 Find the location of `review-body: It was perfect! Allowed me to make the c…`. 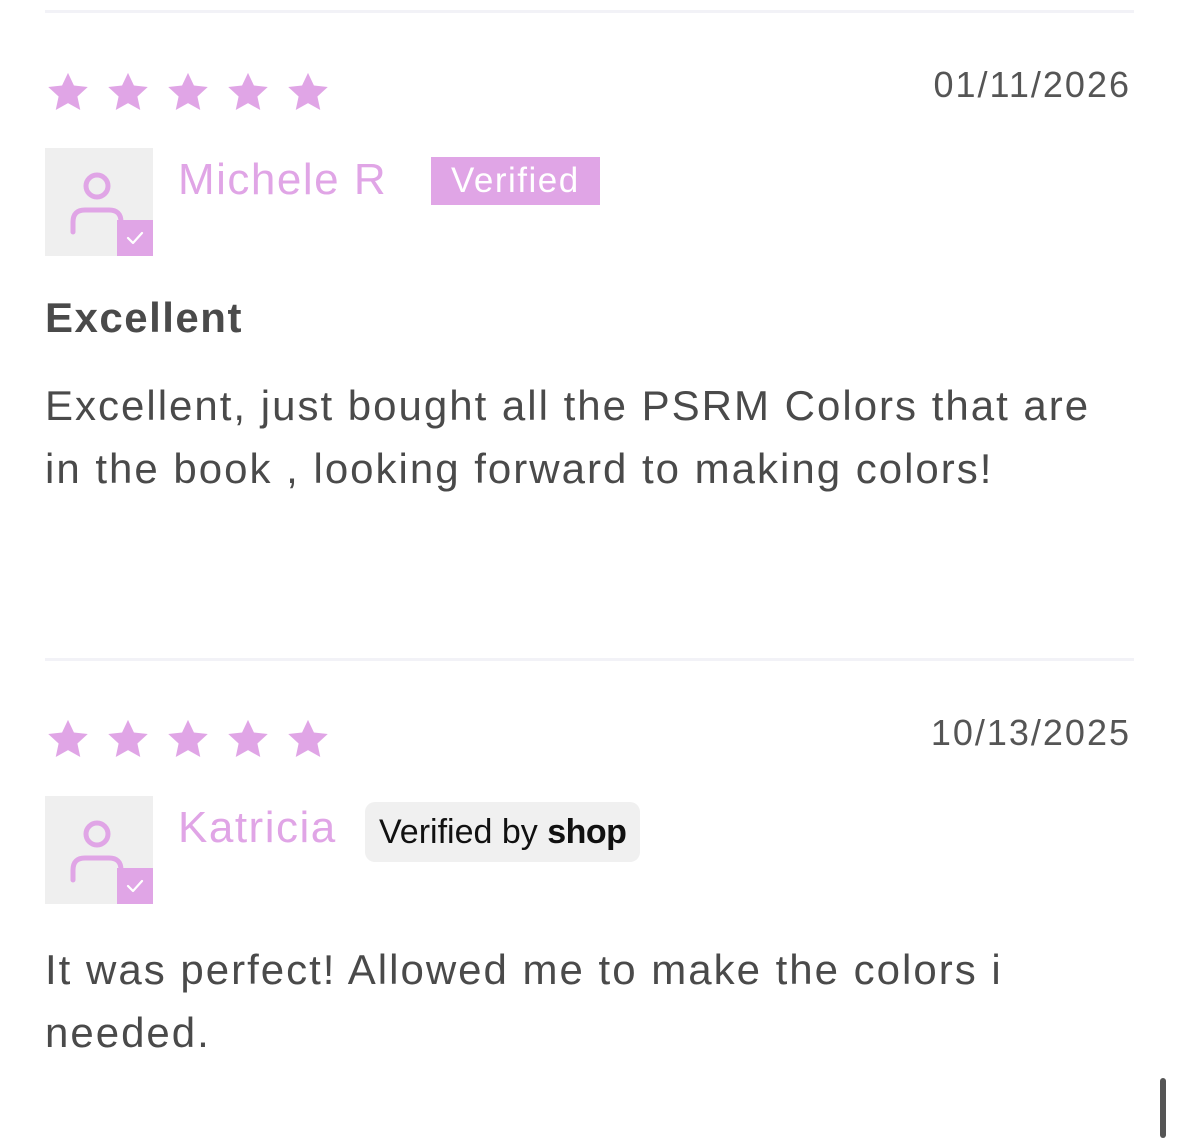

review-body: It was perfect! Allowed me to make the c… is located at coordinates (524, 1001).